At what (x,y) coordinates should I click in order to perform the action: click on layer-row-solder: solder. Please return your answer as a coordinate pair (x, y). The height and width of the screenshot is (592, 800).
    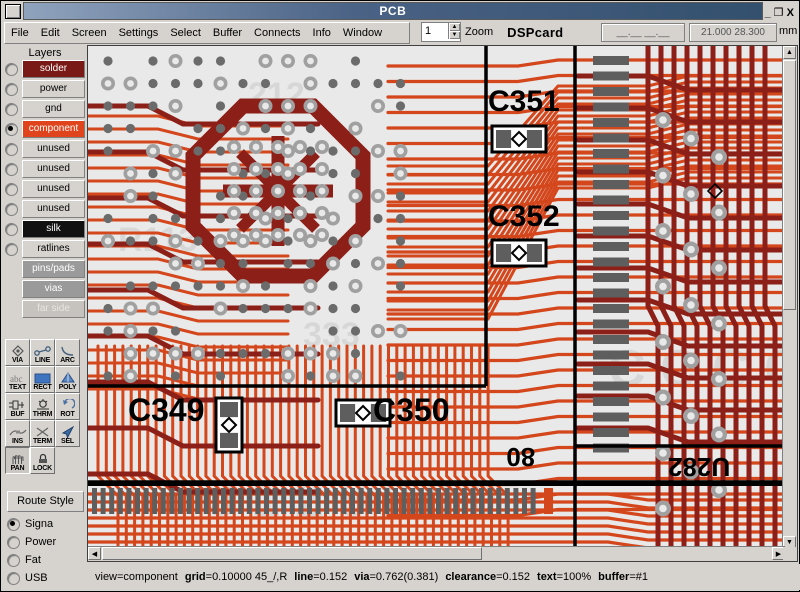
    Looking at the image, I should click on (46, 69).